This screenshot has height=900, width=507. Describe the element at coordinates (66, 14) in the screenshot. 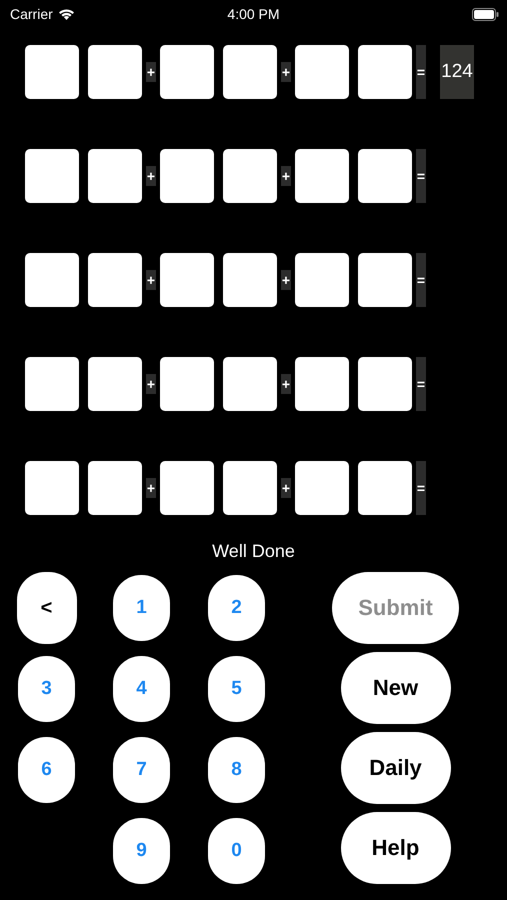

I see `wifi-icon` at that location.